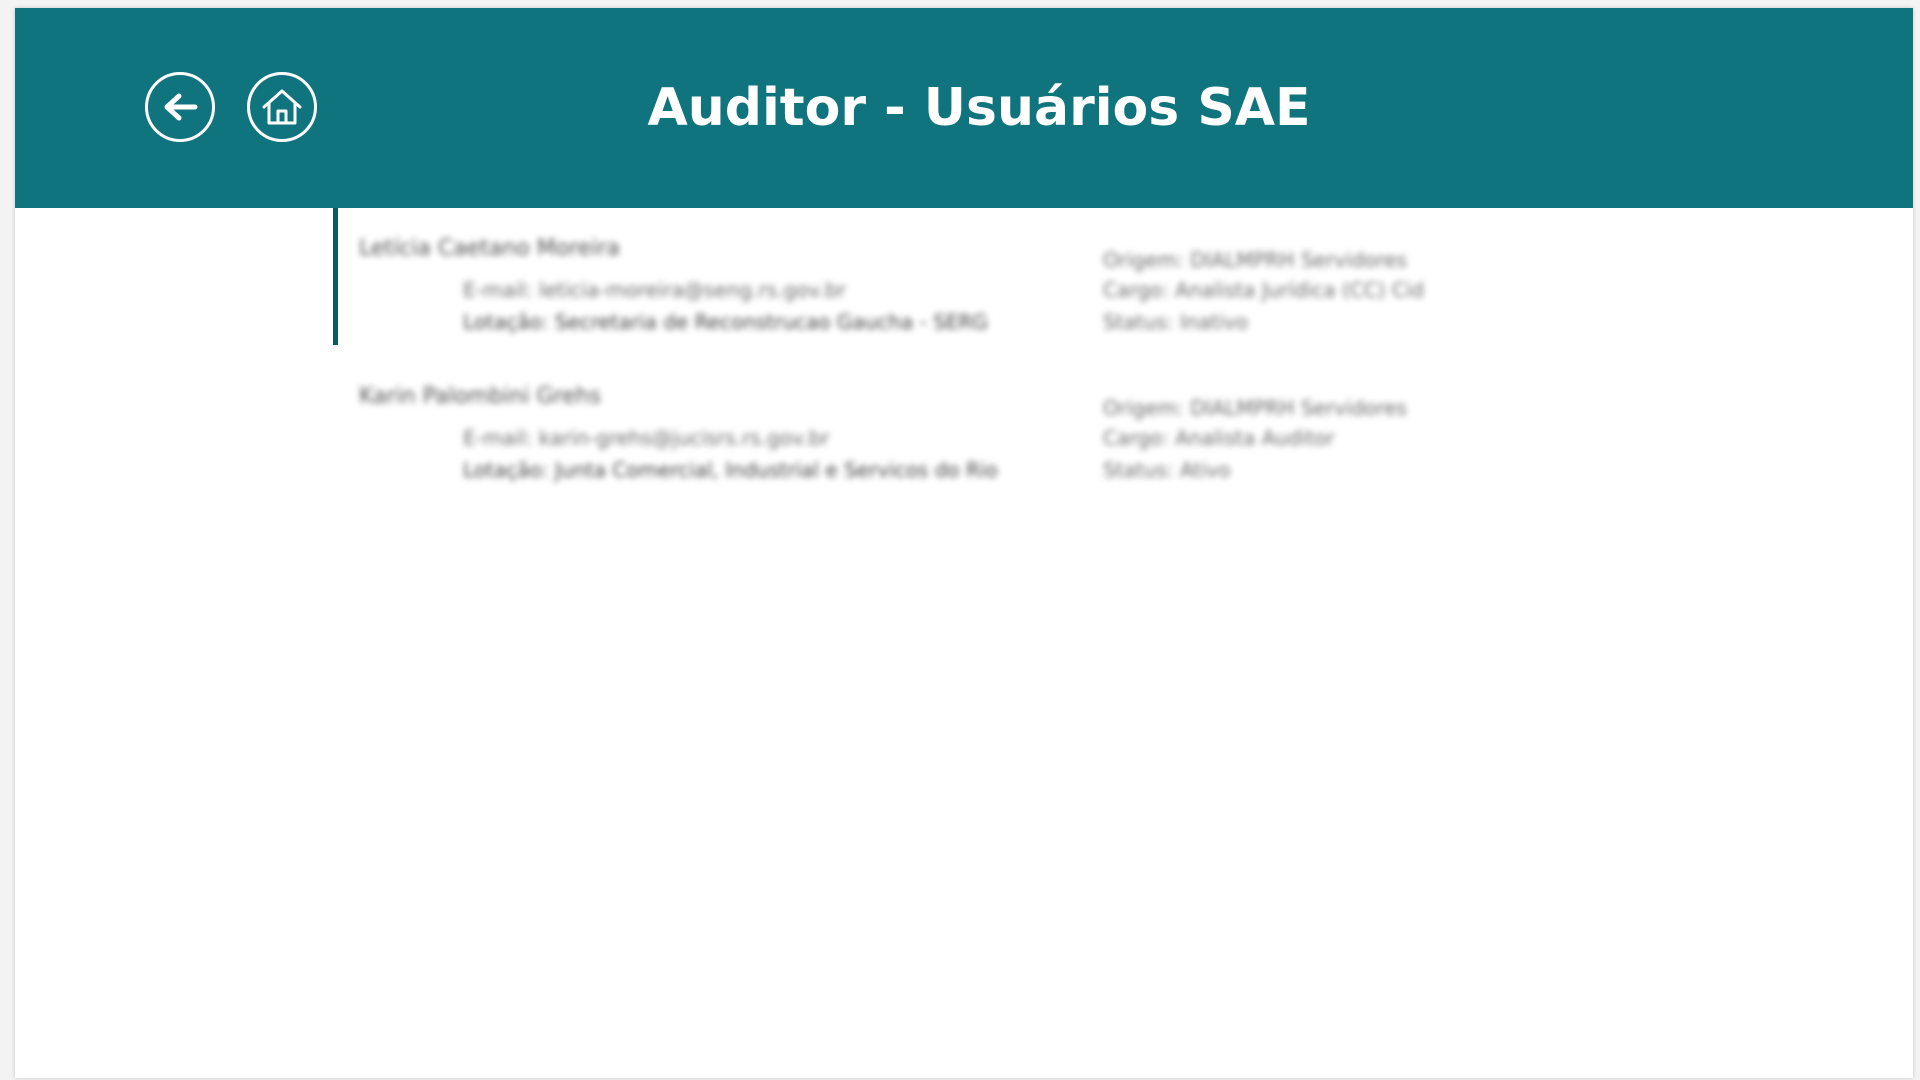  Describe the element at coordinates (1167, 470) in the screenshot. I see `user-status: Status: Ativo` at that location.